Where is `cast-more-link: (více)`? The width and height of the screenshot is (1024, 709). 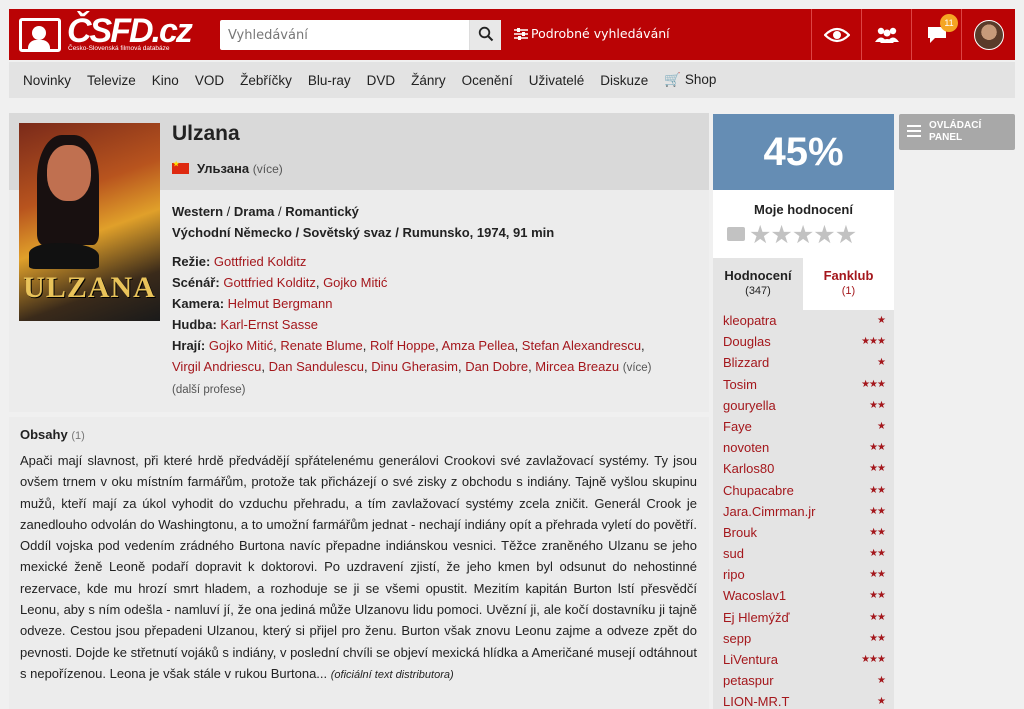 cast-more-link: (více) is located at coordinates (637, 368).